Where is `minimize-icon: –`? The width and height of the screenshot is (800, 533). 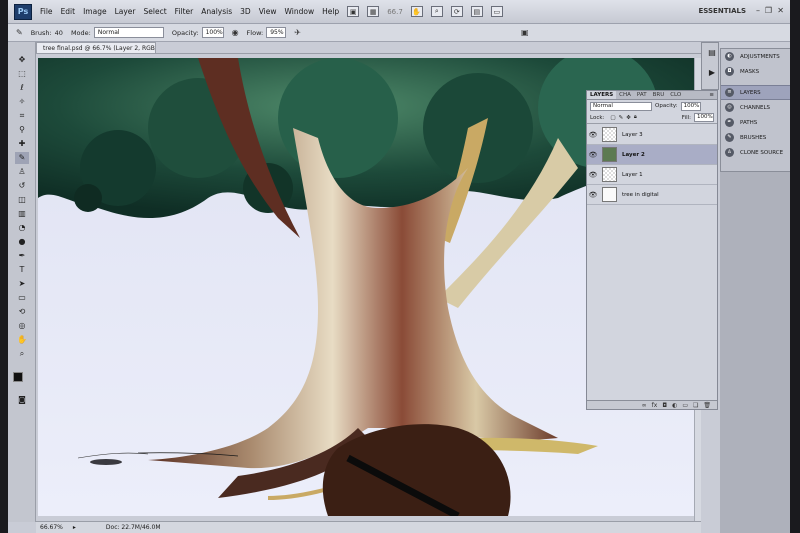
minimize-icon: – is located at coordinates (758, 10).